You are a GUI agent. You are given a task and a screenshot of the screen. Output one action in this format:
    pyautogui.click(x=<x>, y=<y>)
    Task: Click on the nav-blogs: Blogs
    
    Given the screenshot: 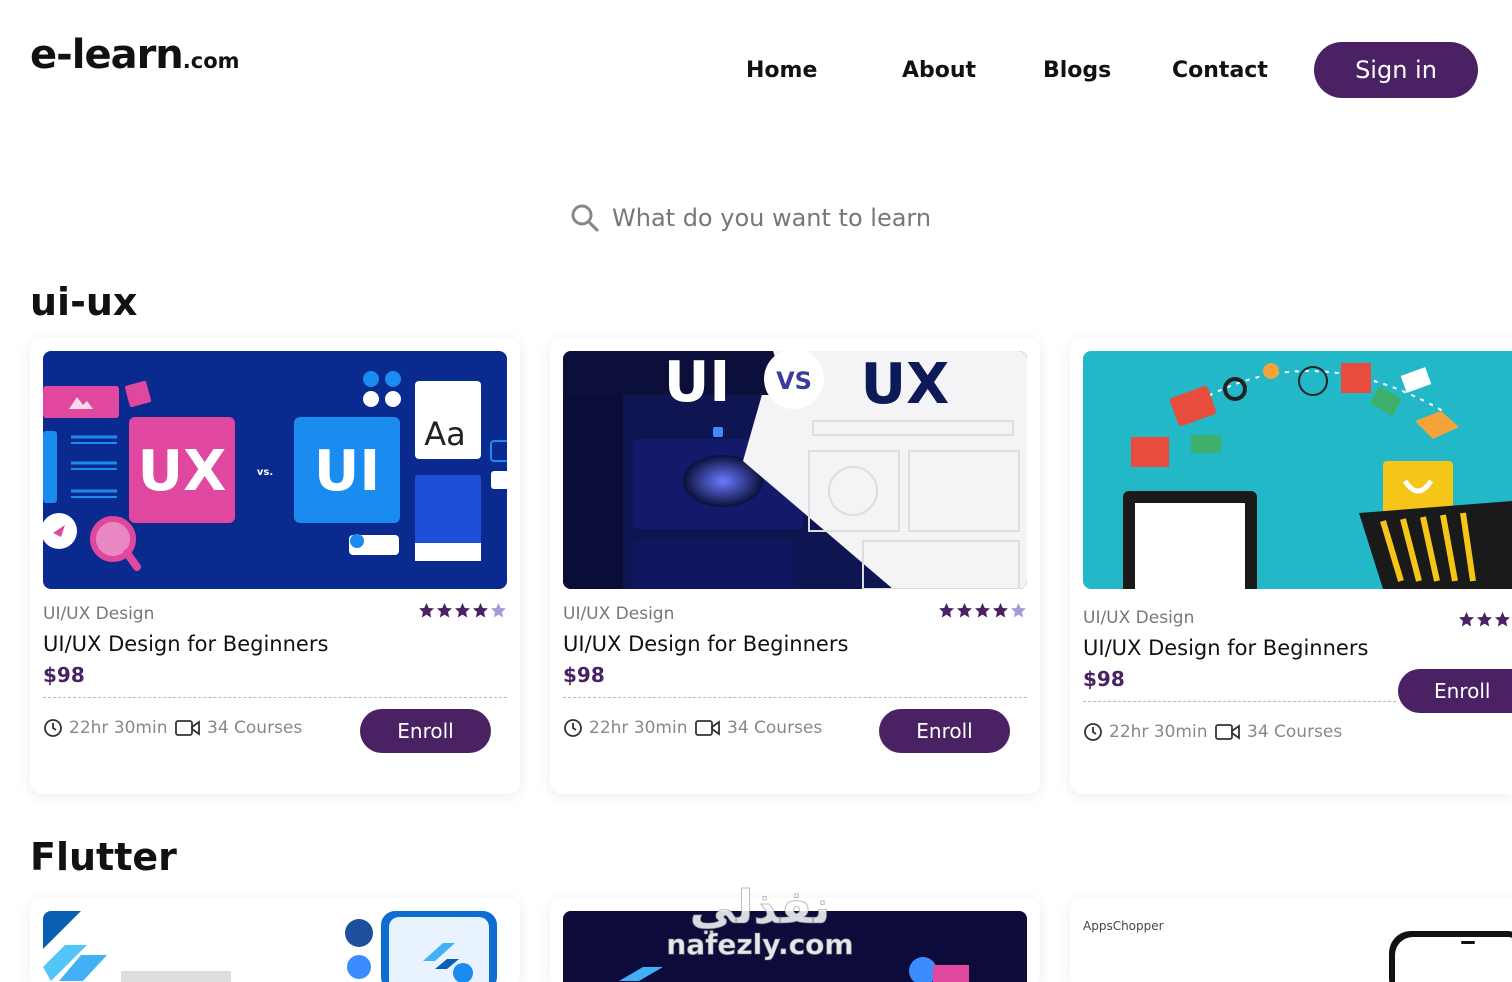 What is the action you would take?
    pyautogui.click(x=1077, y=70)
    